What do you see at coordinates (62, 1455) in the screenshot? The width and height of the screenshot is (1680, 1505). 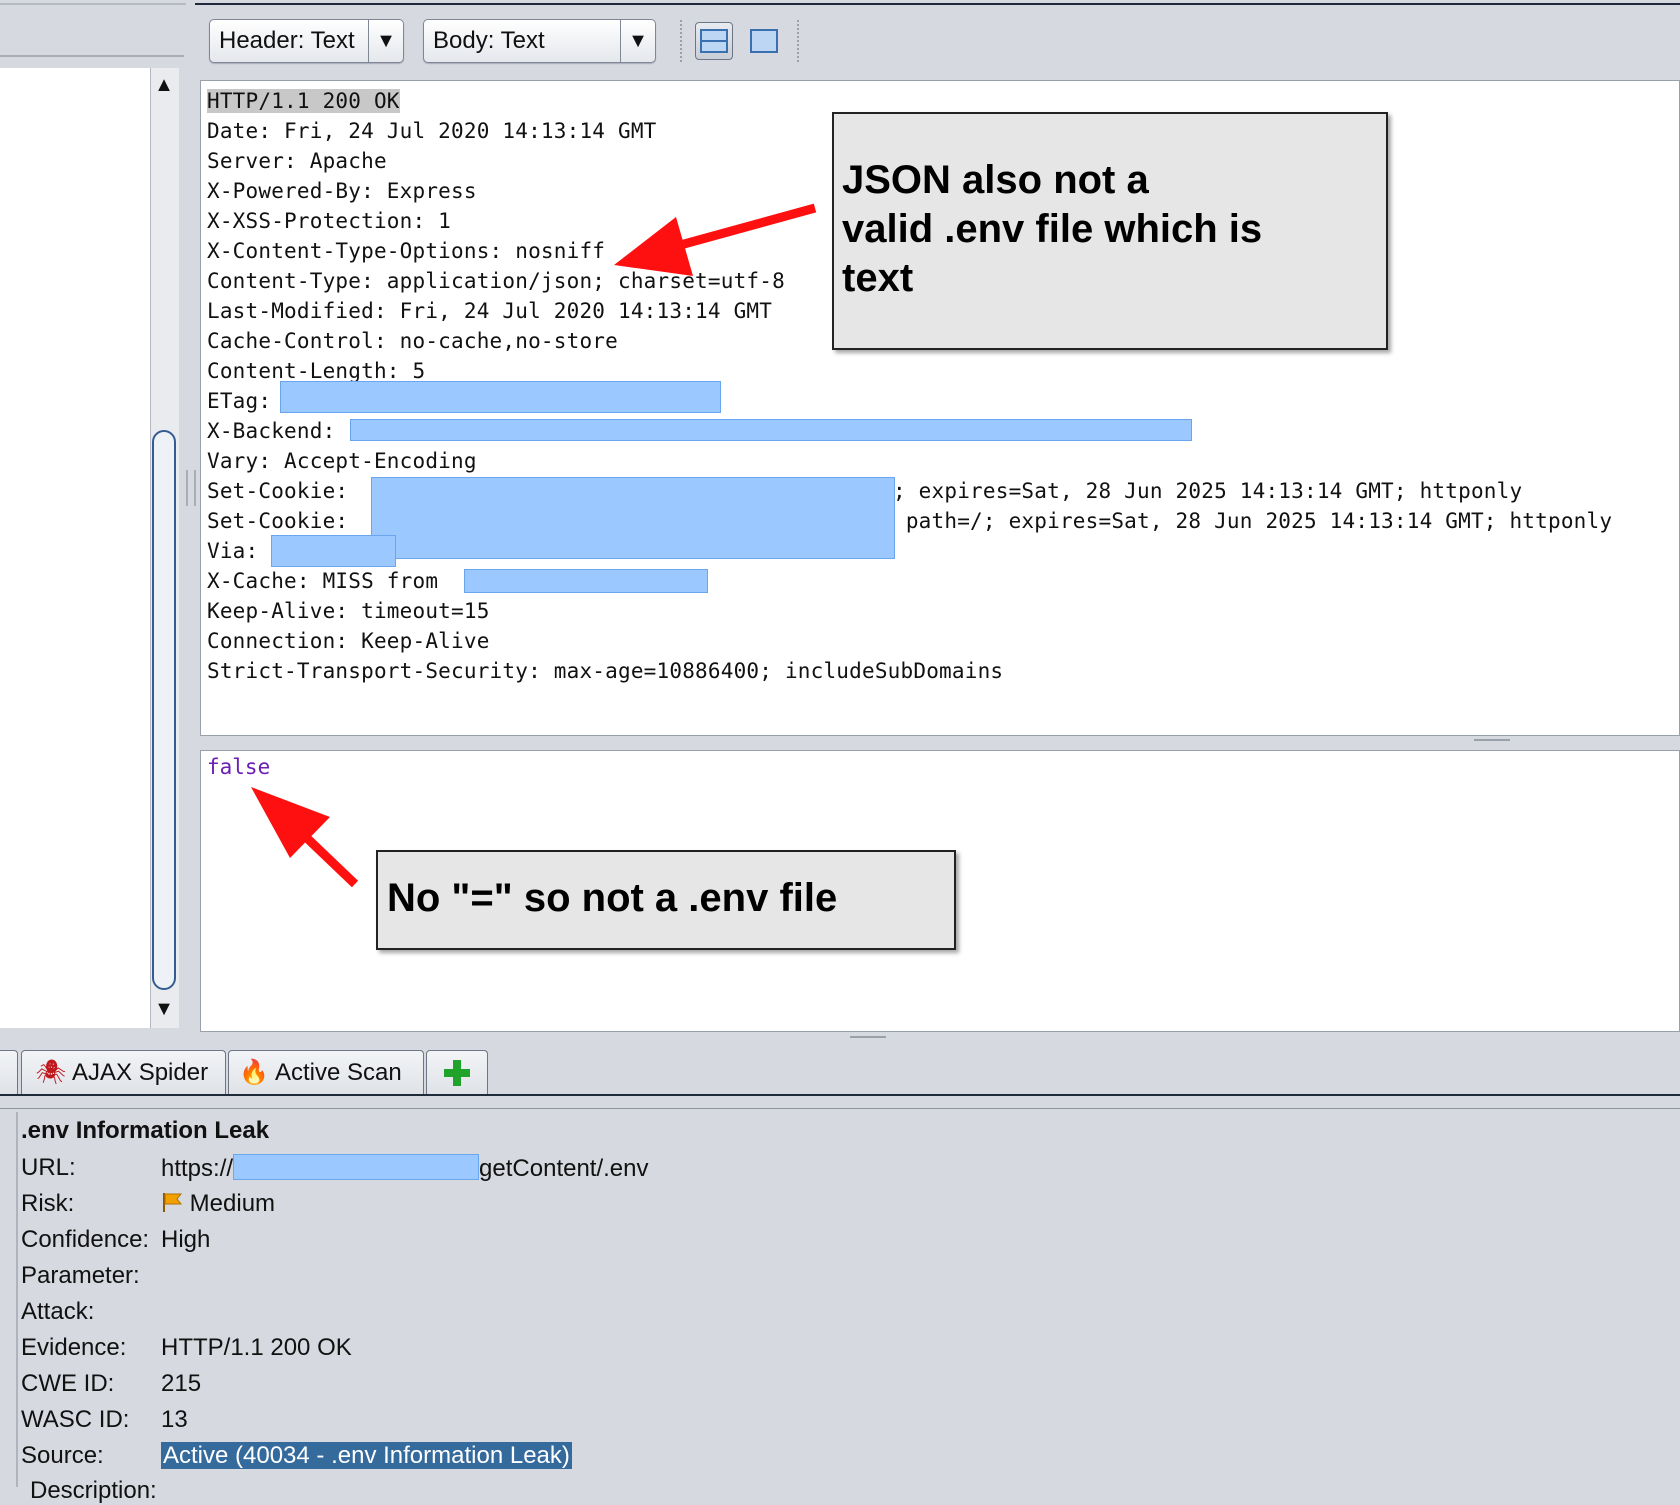 I see `source-label: Source:` at bounding box center [62, 1455].